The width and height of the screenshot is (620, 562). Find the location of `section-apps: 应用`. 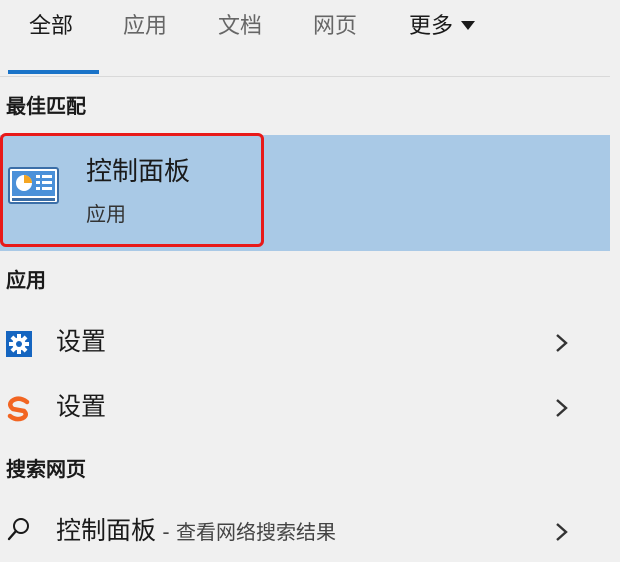

section-apps: 应用 is located at coordinates (26, 280).